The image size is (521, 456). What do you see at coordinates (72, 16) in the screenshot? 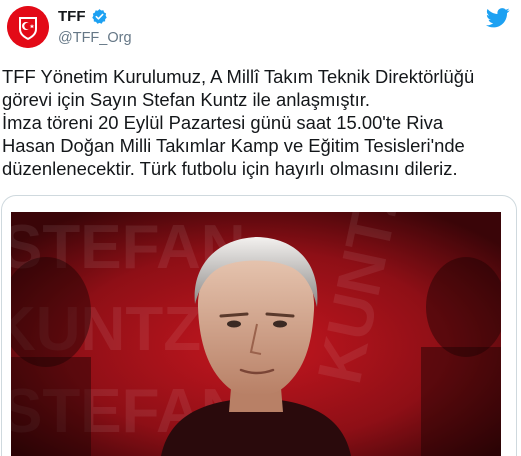
I see `display-name: TFF` at bounding box center [72, 16].